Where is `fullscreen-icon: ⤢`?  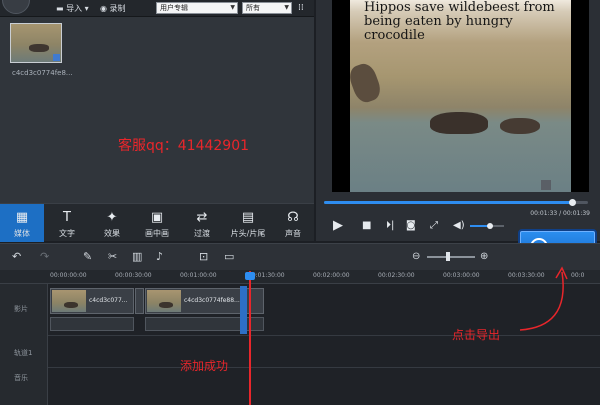
fullscreen-icon: ⤢ is located at coordinates (434, 226).